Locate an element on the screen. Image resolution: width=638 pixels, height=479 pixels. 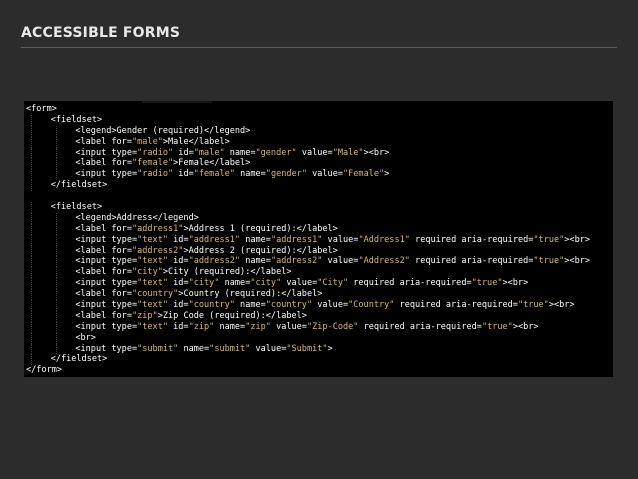
attribute-value: "male" is located at coordinates (147, 141).